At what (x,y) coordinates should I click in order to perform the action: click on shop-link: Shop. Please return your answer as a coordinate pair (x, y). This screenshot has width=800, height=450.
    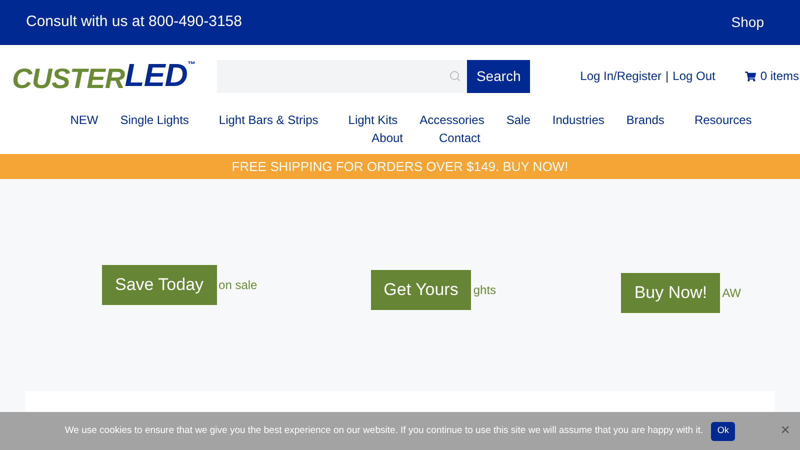
    Looking at the image, I should click on (747, 22).